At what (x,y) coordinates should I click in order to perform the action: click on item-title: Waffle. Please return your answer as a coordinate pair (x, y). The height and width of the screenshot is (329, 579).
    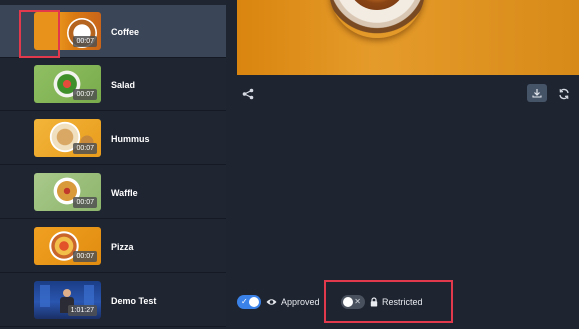
    Looking at the image, I should click on (124, 192).